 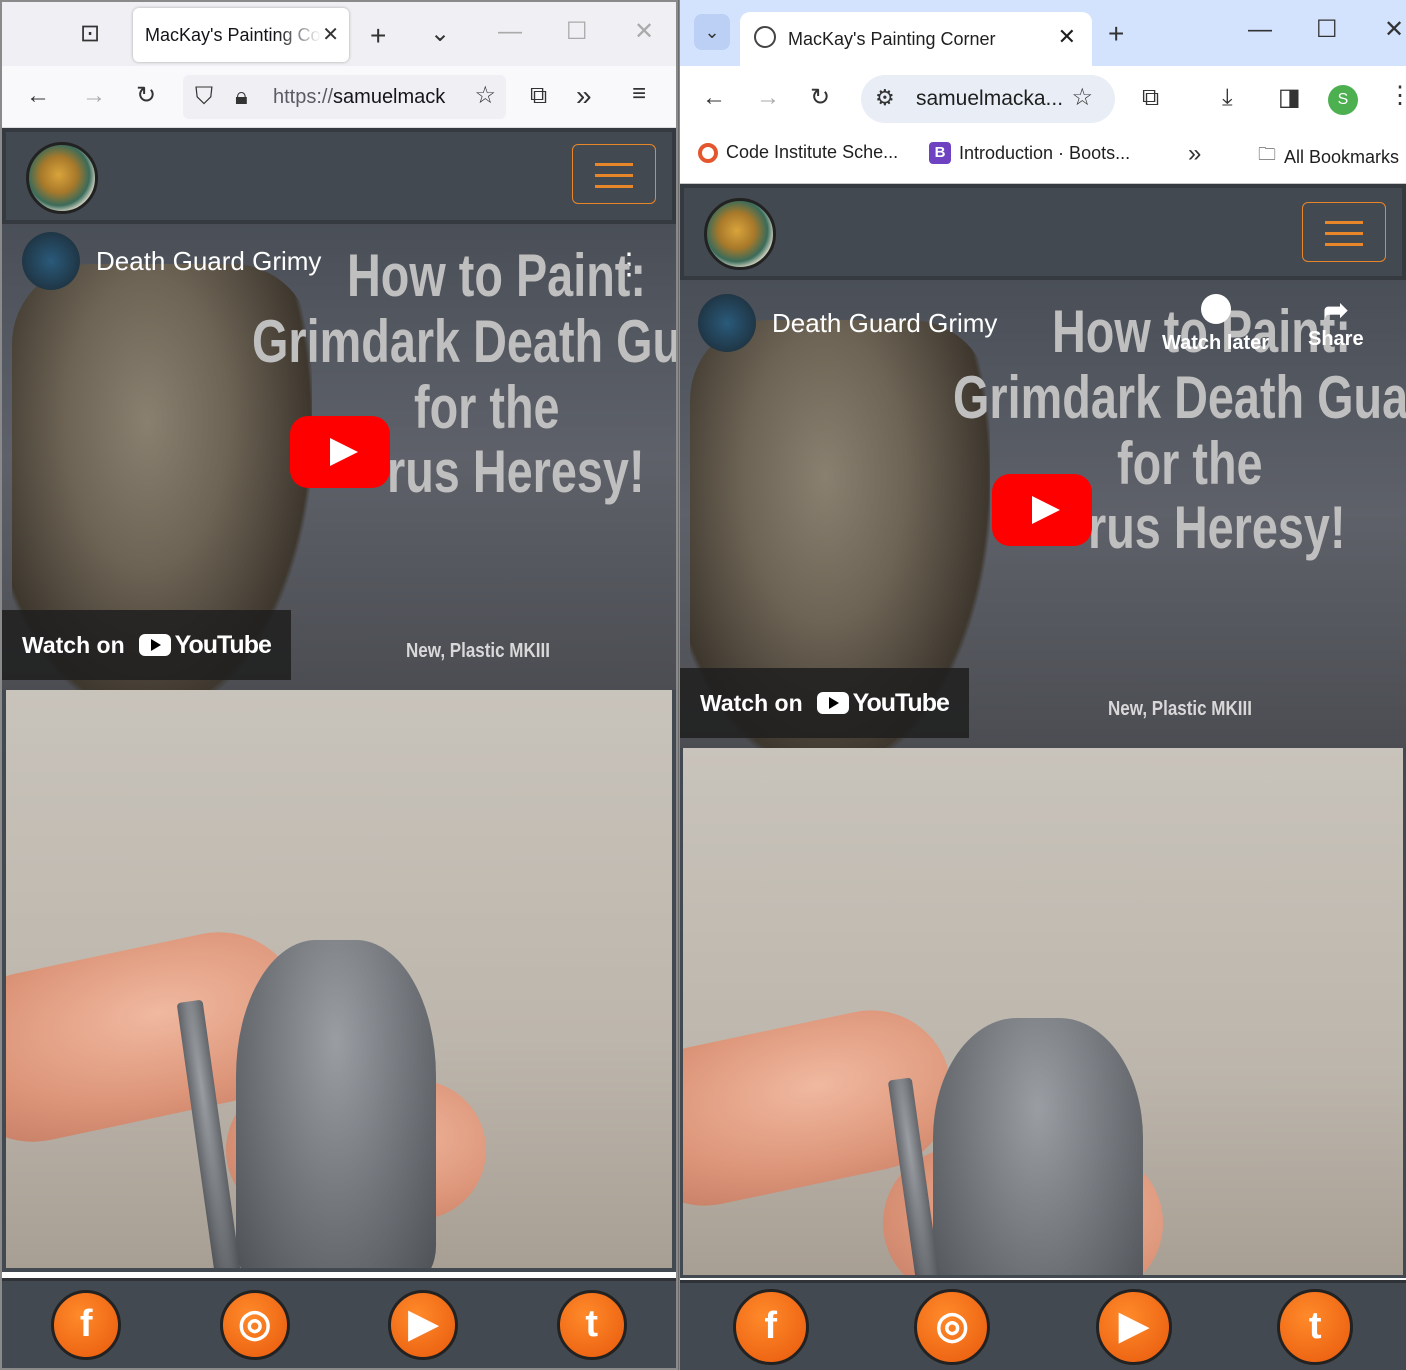 I want to click on firefox-tab: MacKay's Painting Co ✕, so click(x=241, y=35).